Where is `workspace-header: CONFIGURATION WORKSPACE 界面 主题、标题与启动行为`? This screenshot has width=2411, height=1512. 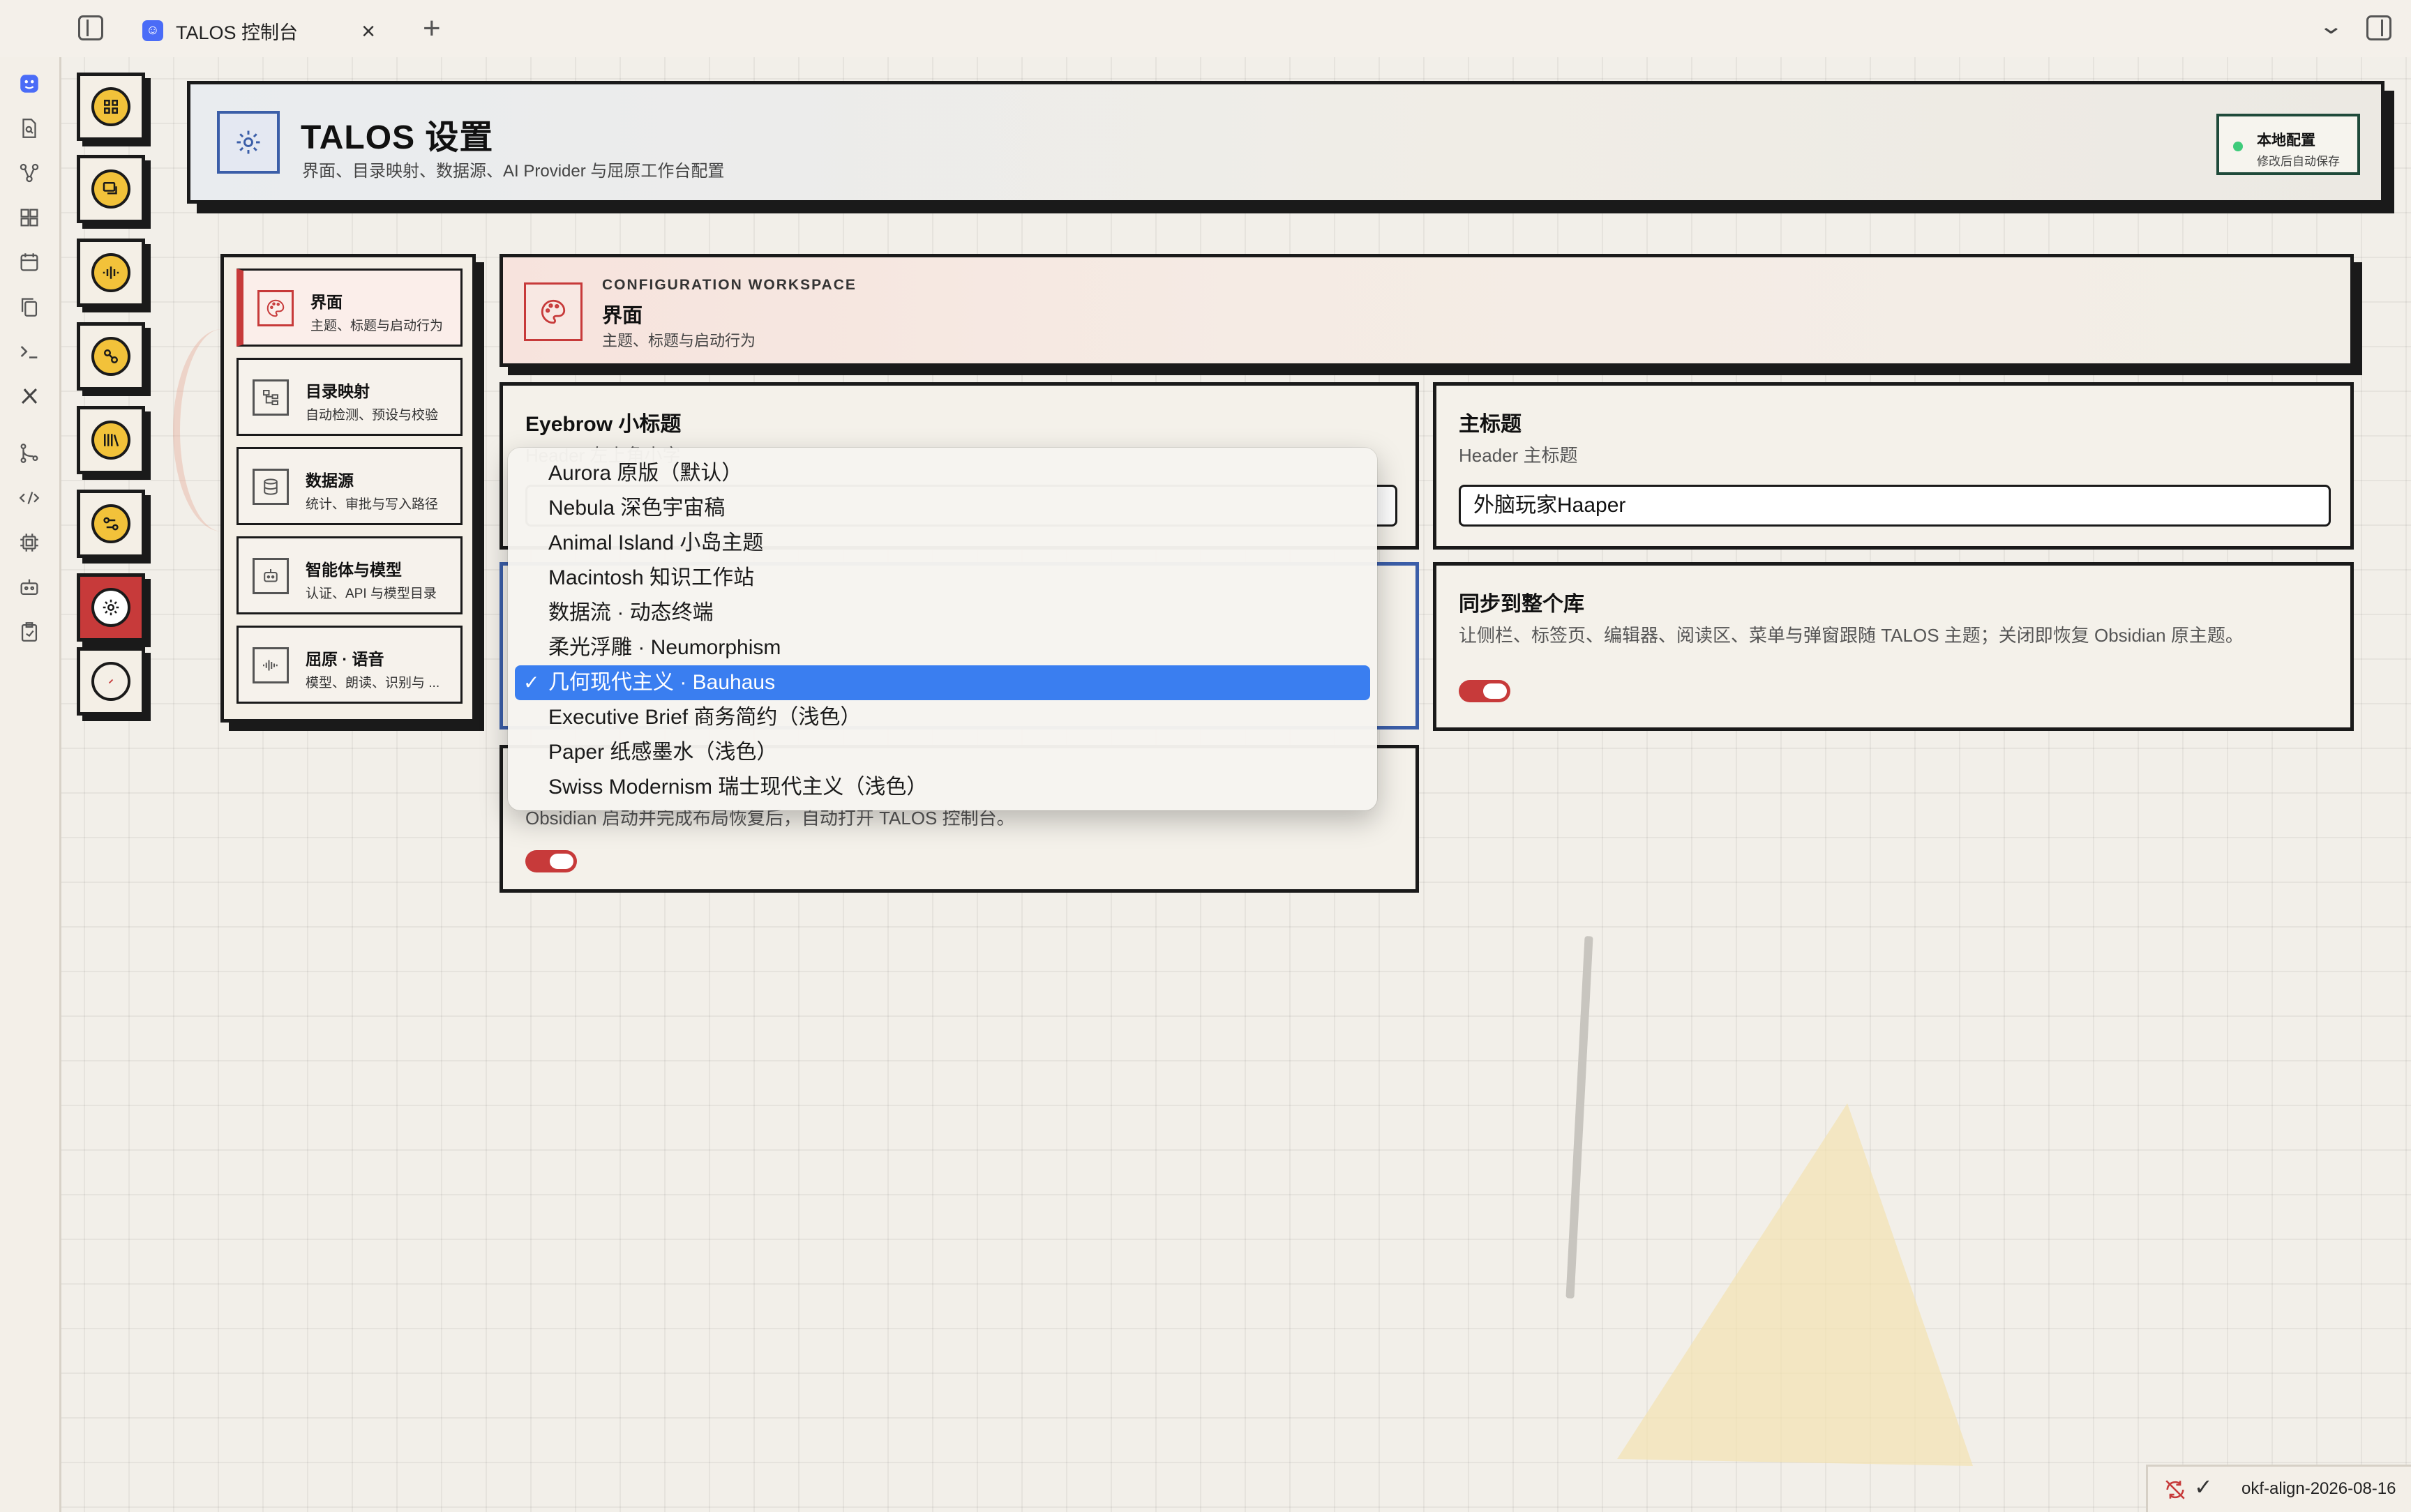 workspace-header: CONFIGURATION WORKSPACE 界面 主题、标题与启动行为 is located at coordinates (1427, 310).